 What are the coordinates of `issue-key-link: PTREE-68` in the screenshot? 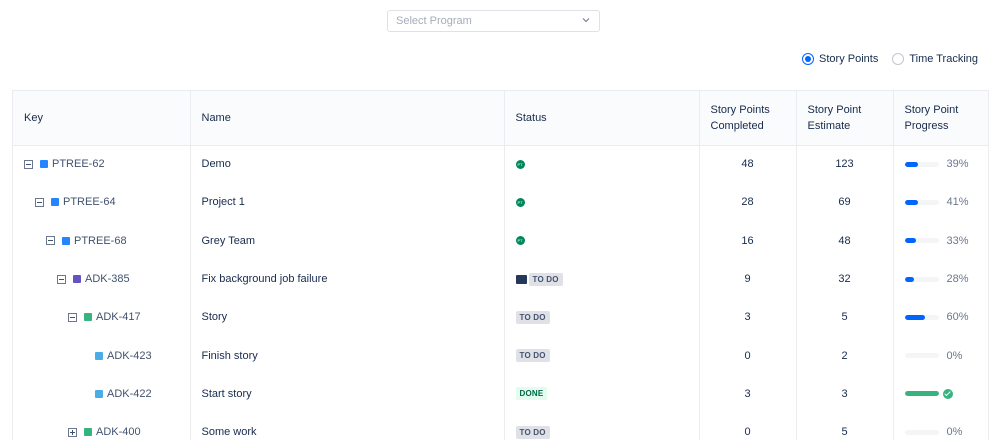 It's located at (100, 241).